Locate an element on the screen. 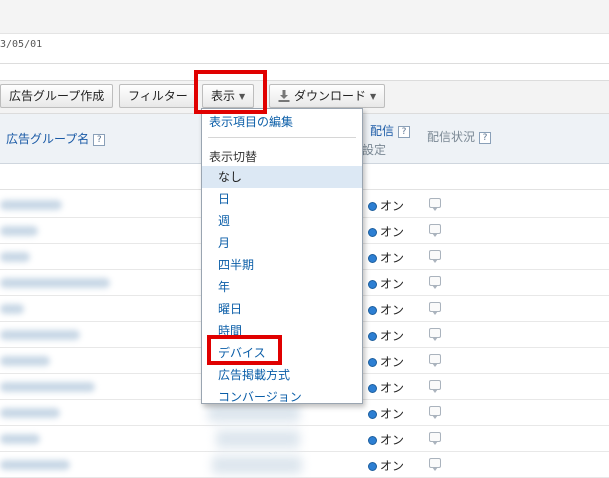 This screenshot has width=609, height=478. filter-label: フィルター is located at coordinates (158, 96).